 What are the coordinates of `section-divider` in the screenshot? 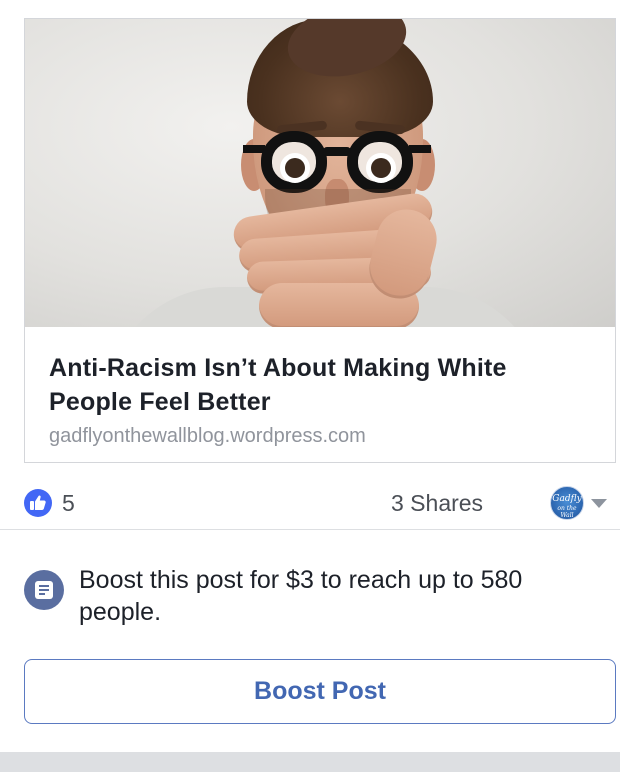 It's located at (310, 762).